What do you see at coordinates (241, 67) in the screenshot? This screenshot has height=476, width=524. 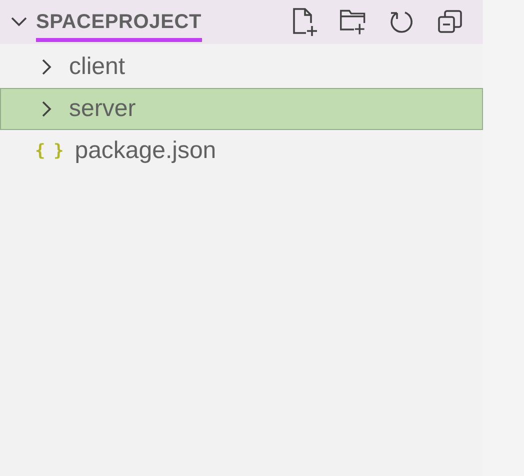 I see `tree-row: client` at bounding box center [241, 67].